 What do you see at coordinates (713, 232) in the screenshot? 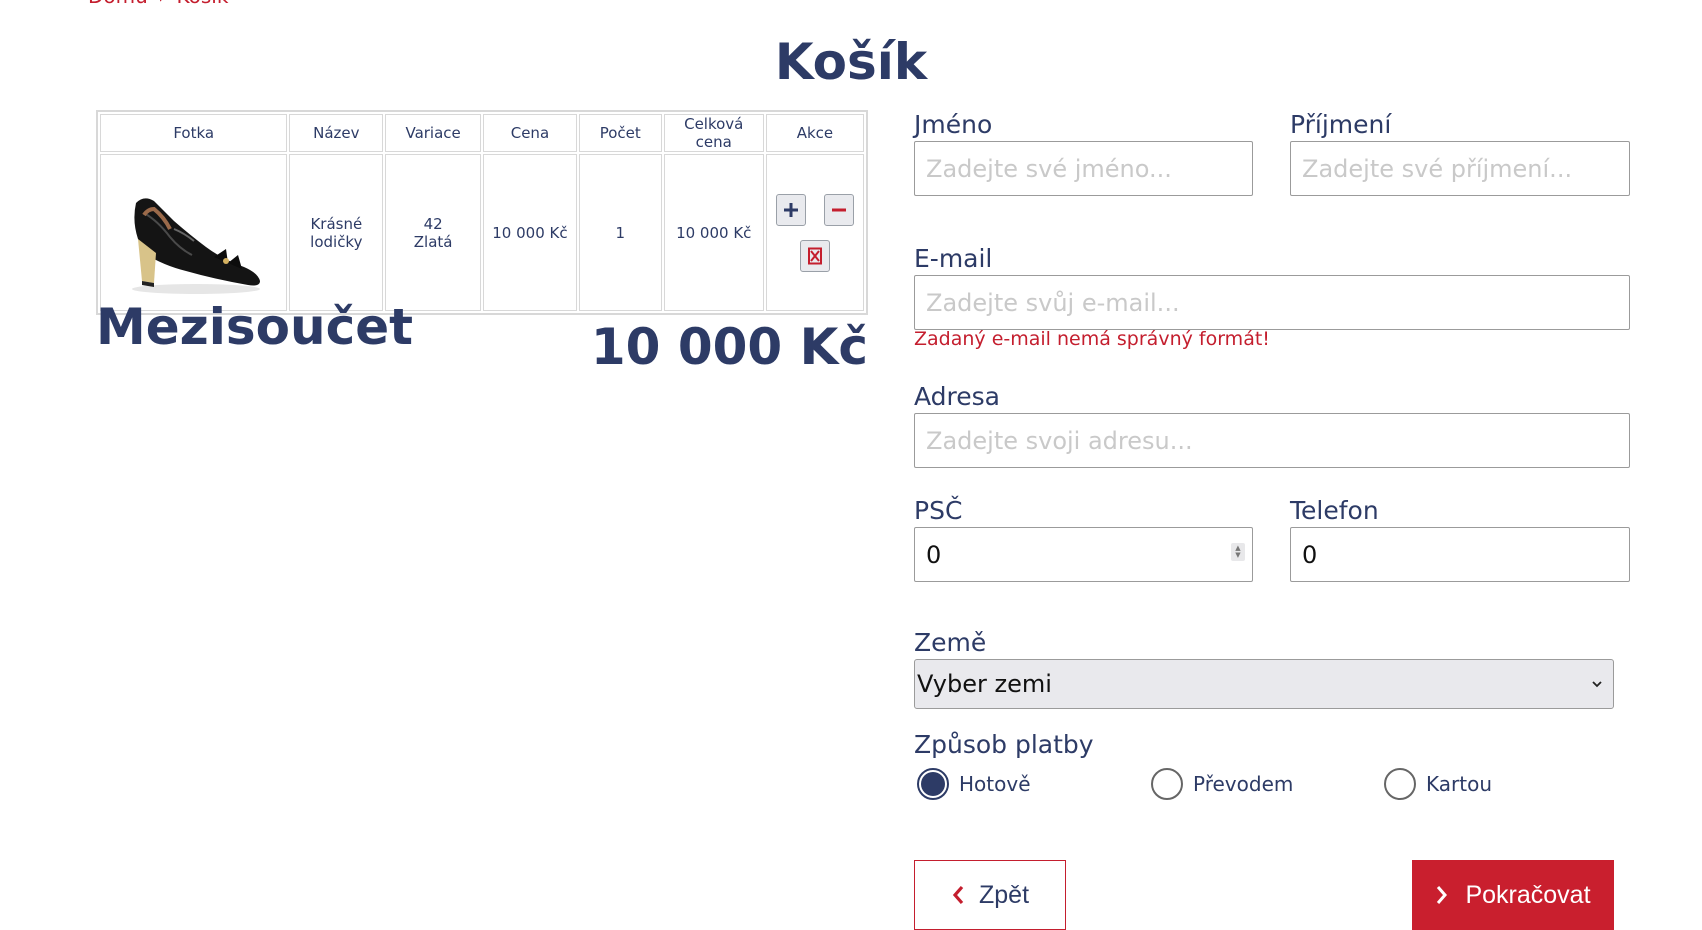
I see `product-total: 10 000 Kč` at bounding box center [713, 232].